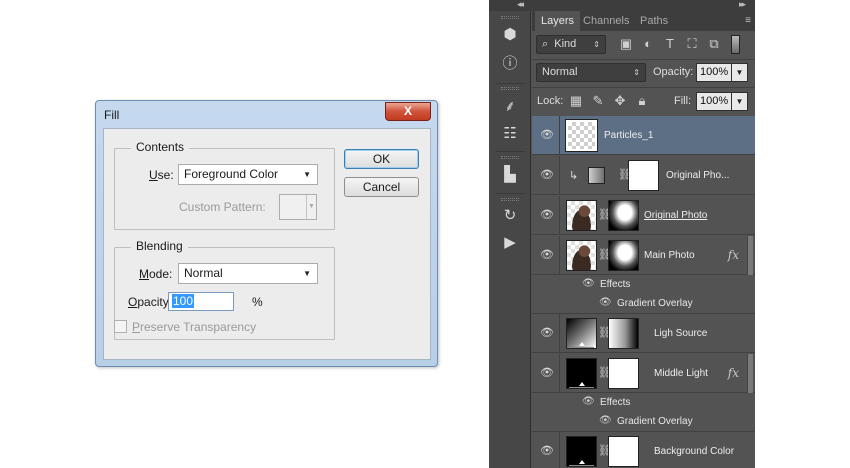  Describe the element at coordinates (155, 302) in the screenshot. I see `opacity-label-text: pacity:` at that location.